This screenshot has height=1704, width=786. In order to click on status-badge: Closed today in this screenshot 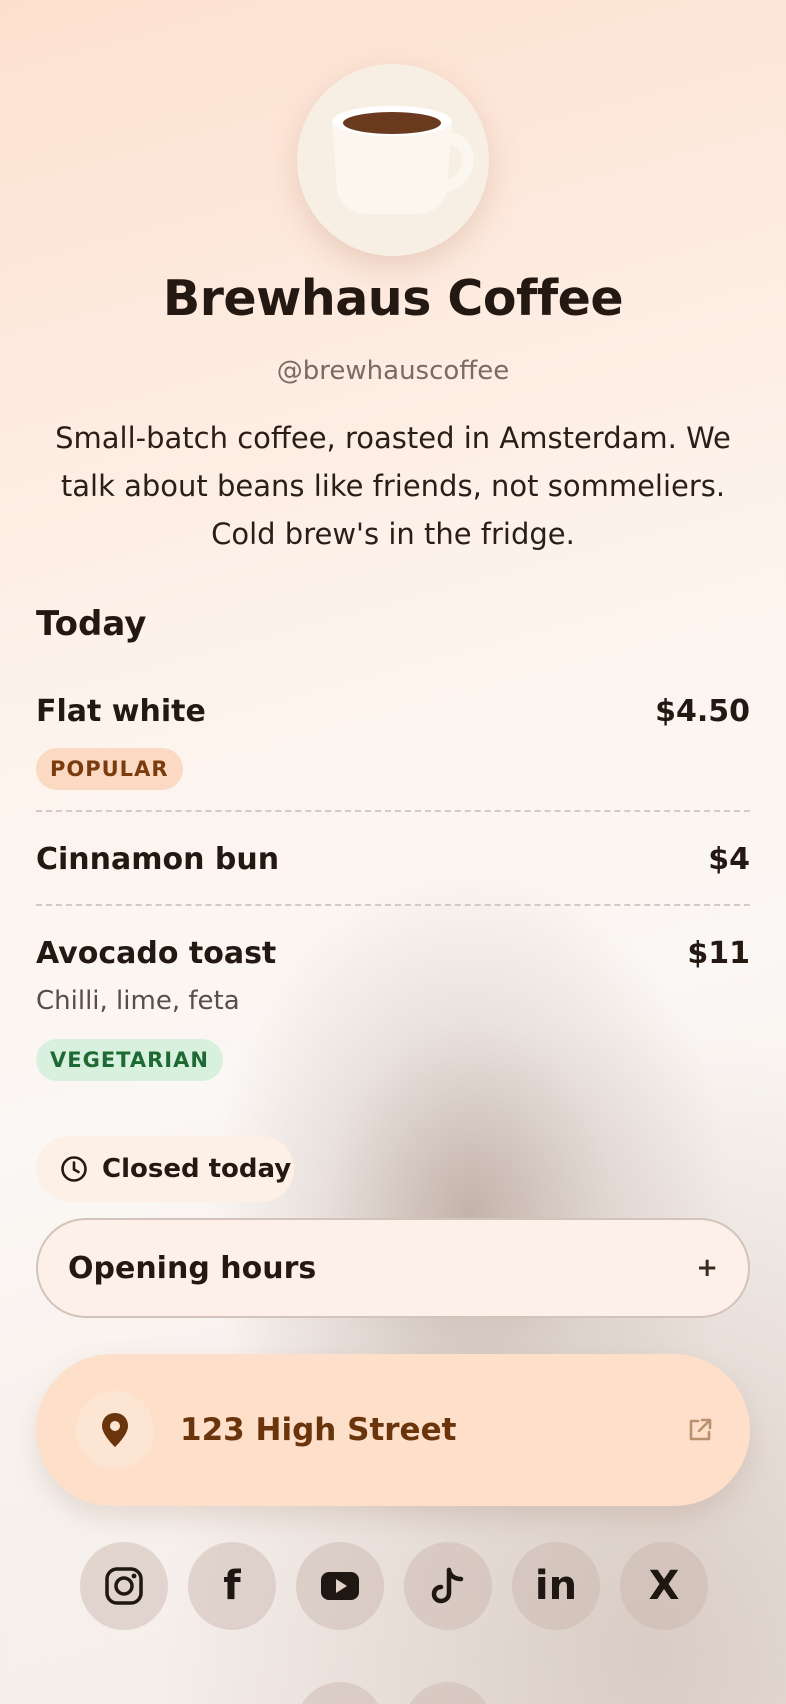, I will do `click(165, 1169)`.